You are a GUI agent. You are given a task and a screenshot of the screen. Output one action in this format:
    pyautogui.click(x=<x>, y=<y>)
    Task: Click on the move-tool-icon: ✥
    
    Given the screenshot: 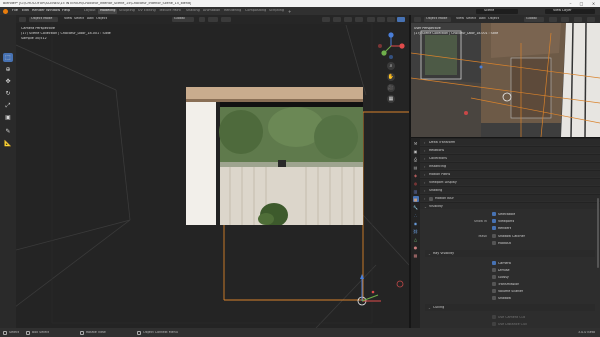 What is the action you would take?
    pyautogui.click(x=8, y=81)
    